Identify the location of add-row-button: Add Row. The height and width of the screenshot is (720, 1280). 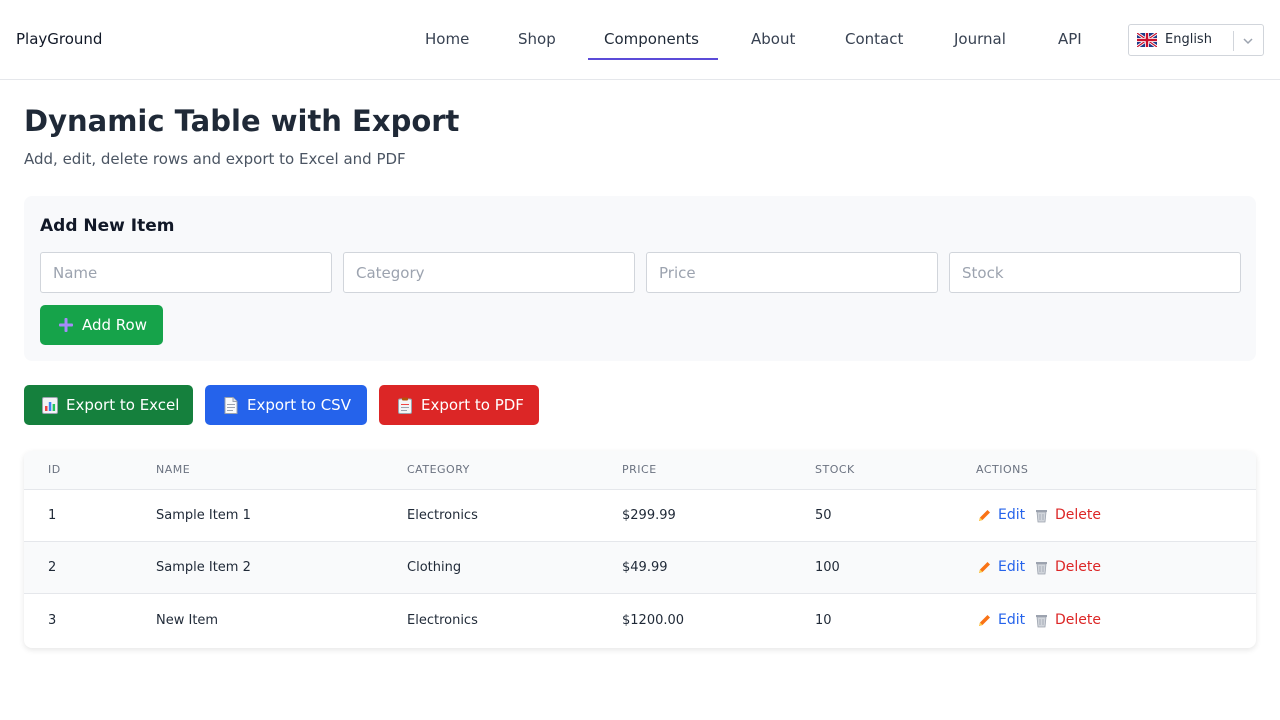
(101, 325).